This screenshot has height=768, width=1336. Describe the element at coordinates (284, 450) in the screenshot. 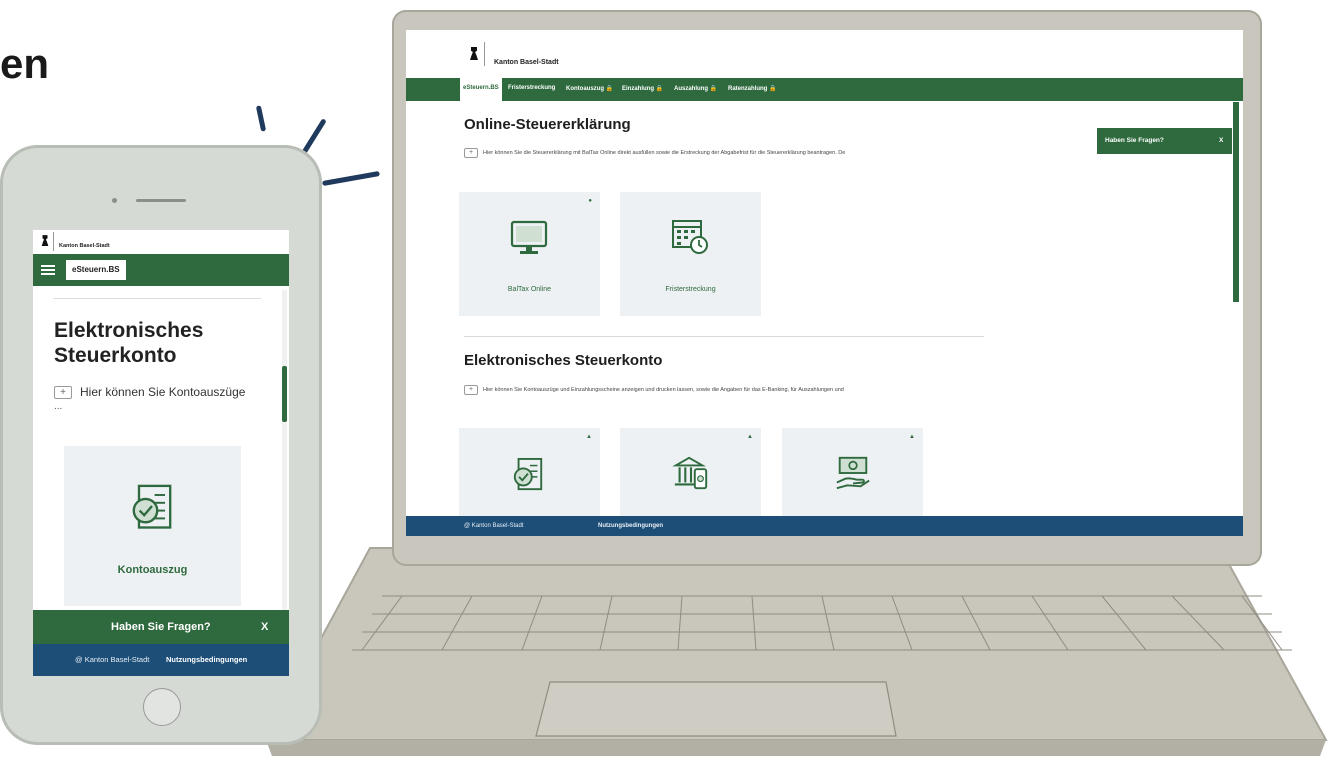

I see `scrollbar-track` at that location.